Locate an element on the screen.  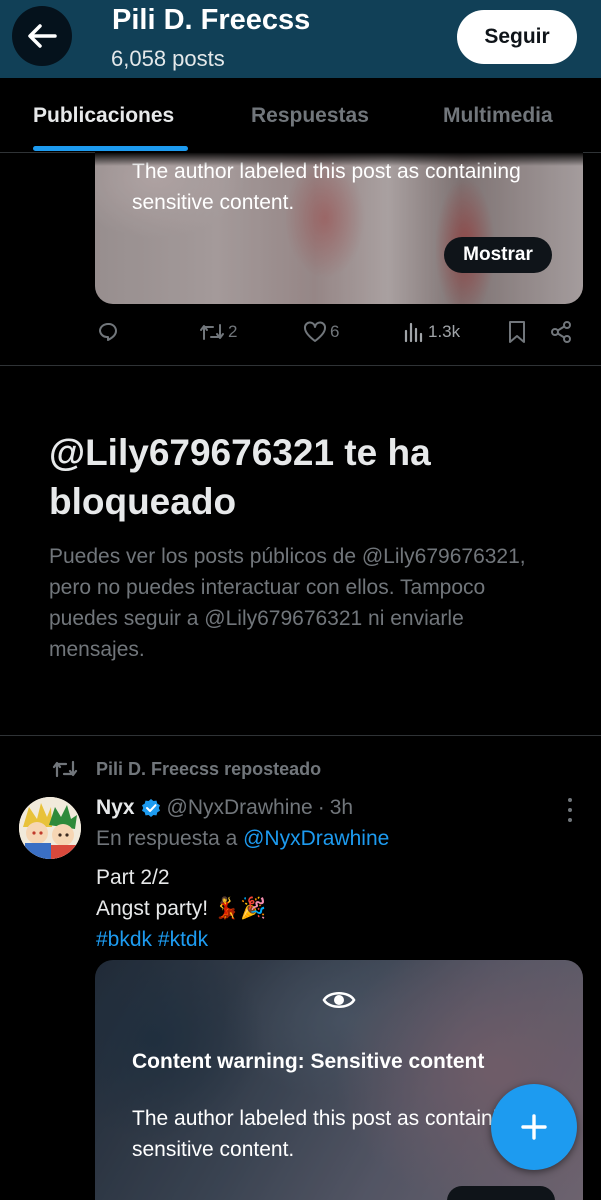
reply-context: En respuesta a @NyxDrawhine is located at coordinates (242, 839).